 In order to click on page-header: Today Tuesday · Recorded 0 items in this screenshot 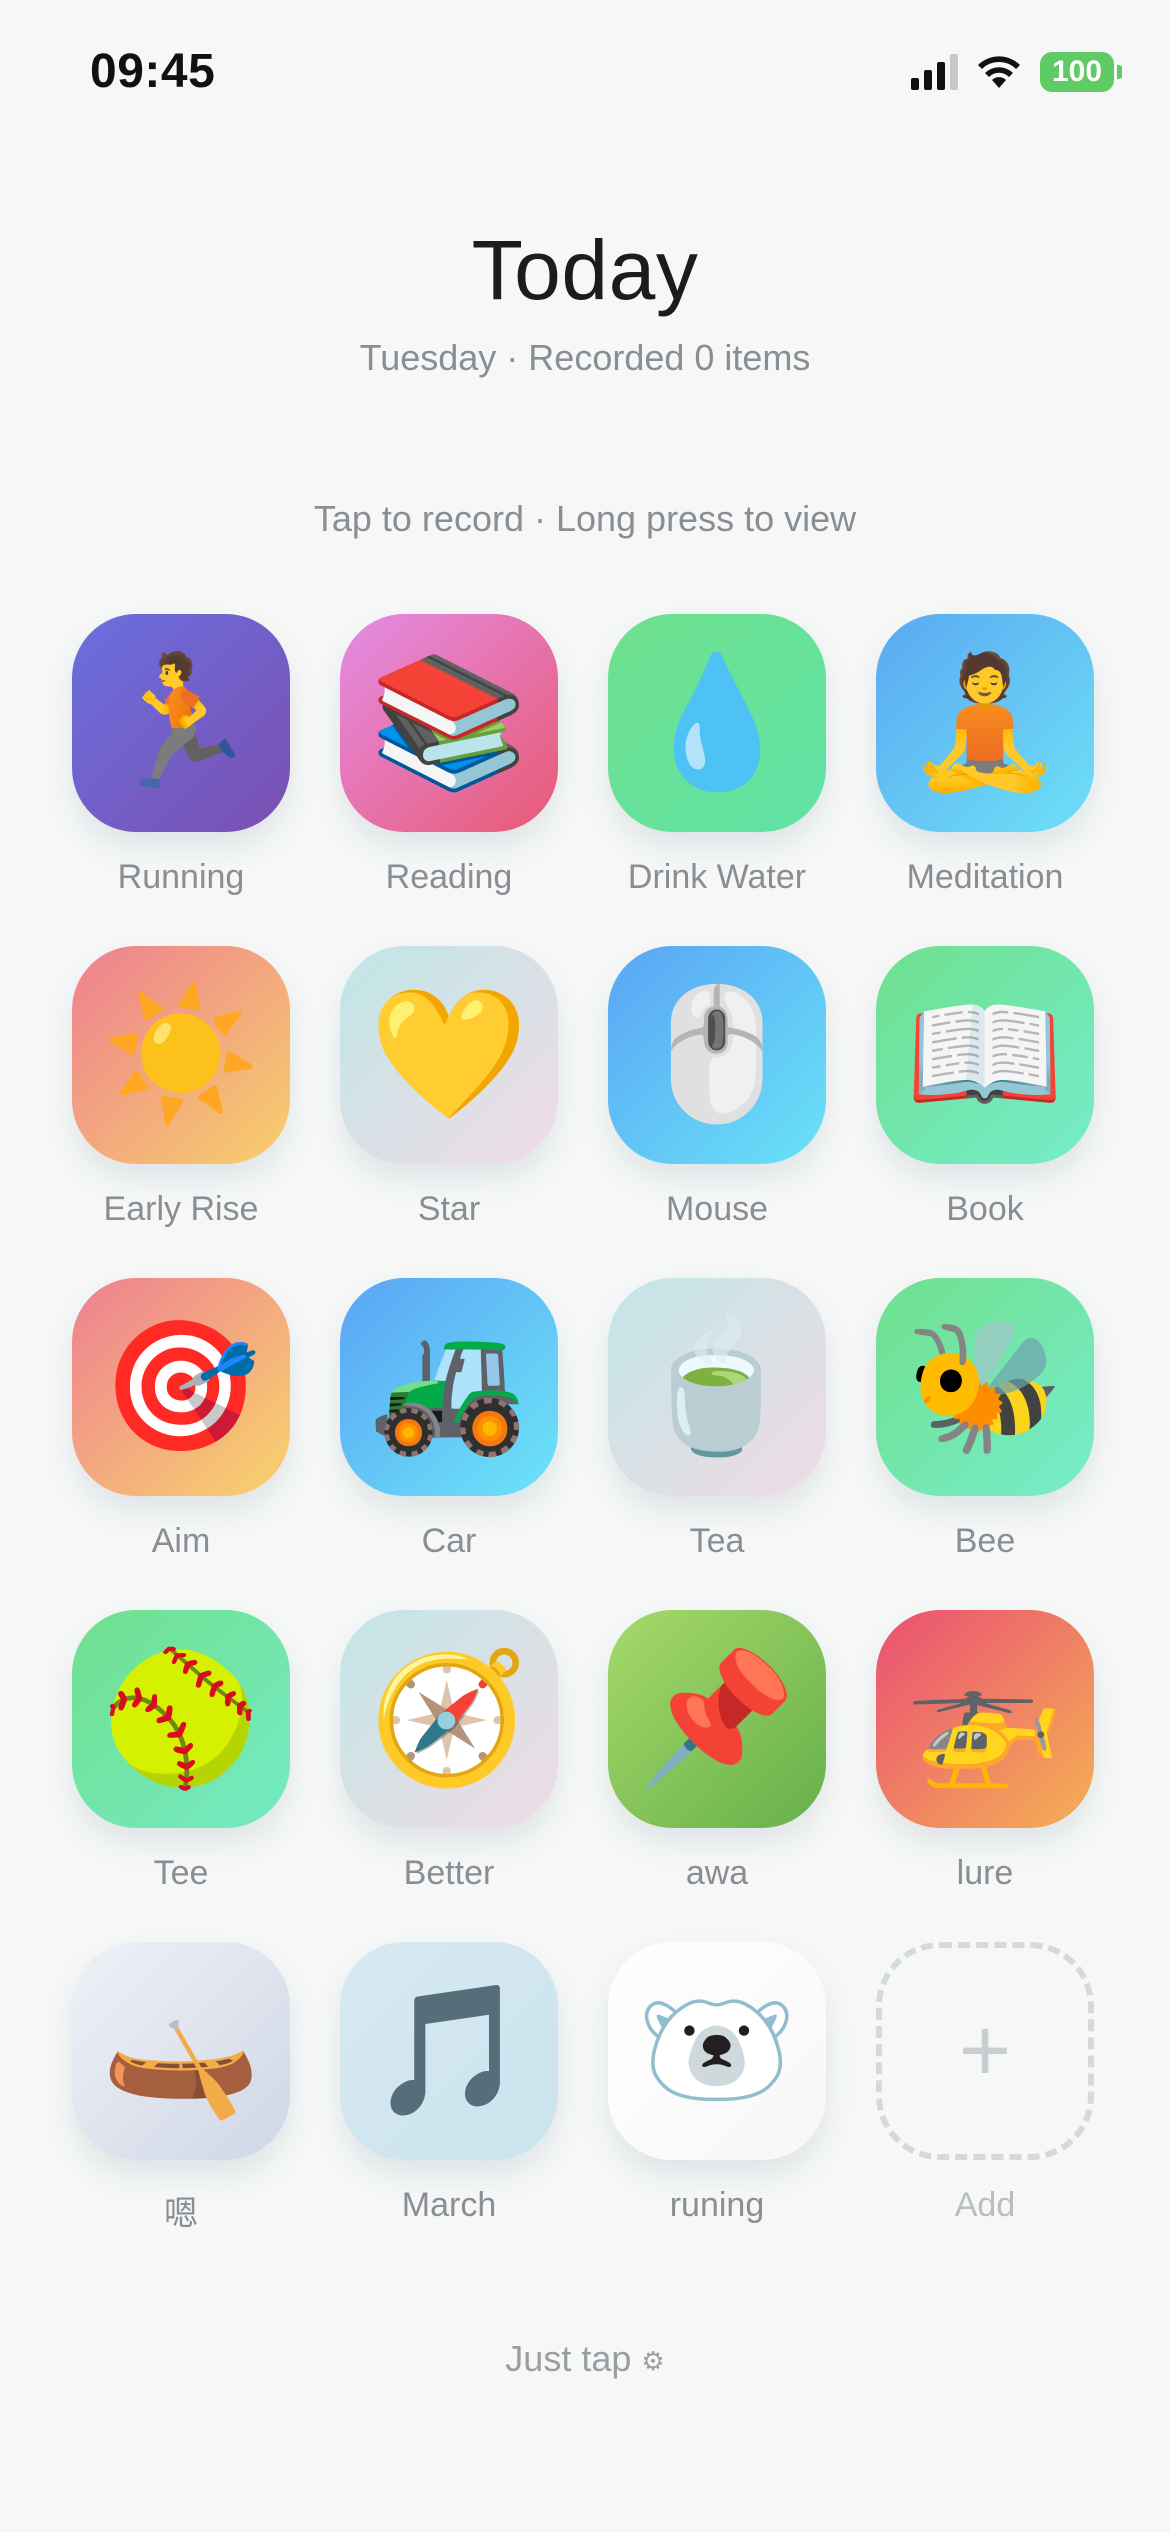, I will do `click(585, 300)`.